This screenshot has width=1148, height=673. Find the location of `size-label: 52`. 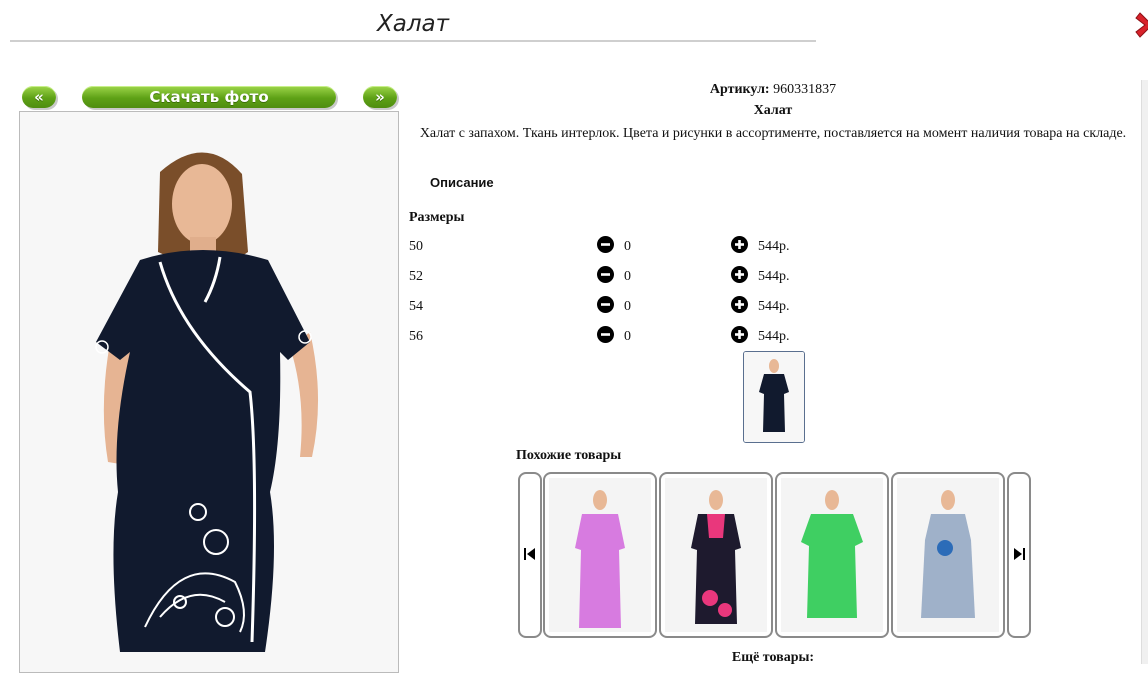

size-label: 52 is located at coordinates (416, 276).